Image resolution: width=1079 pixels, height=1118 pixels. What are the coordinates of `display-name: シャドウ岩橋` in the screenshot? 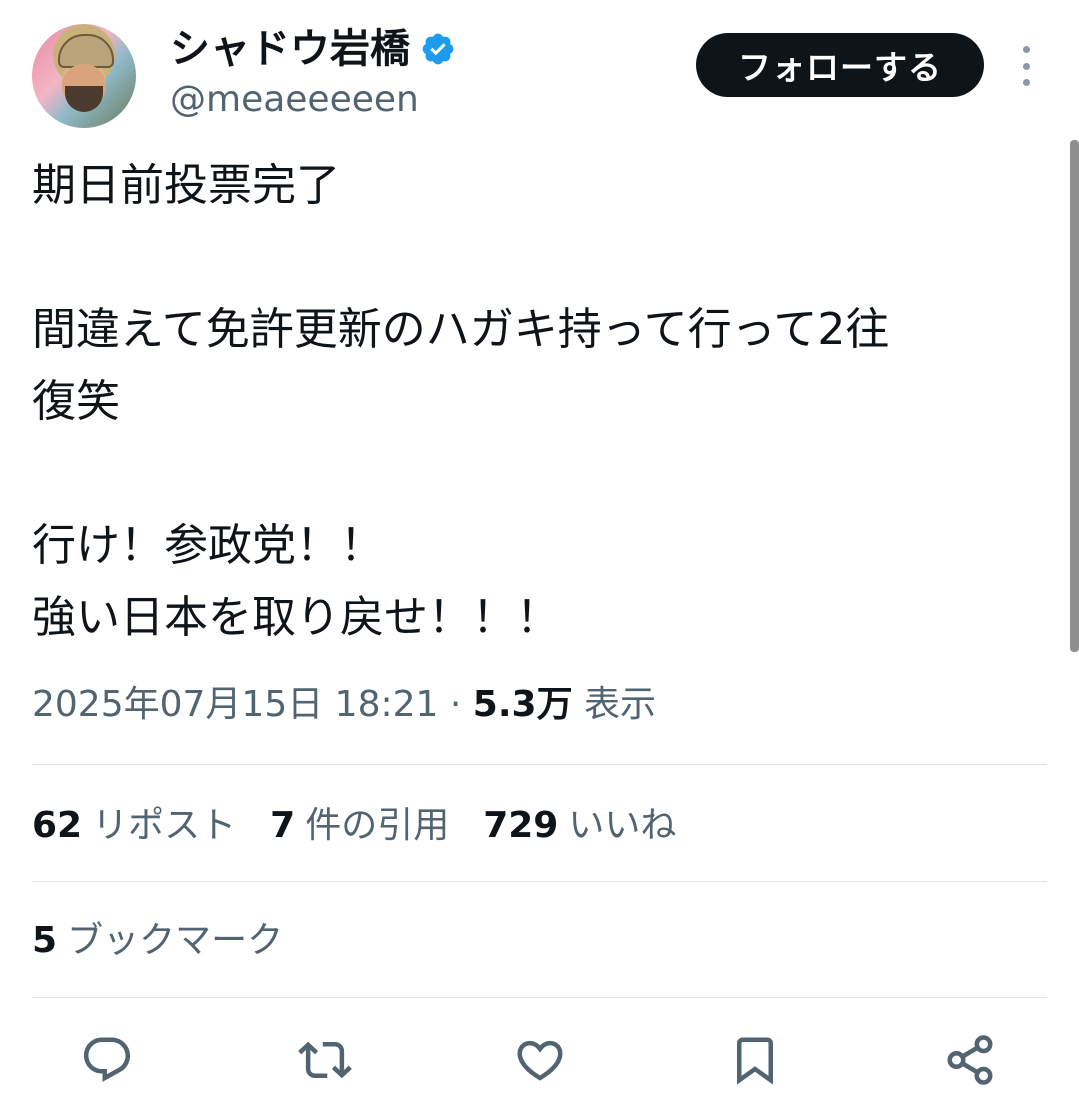 It's located at (290, 49).